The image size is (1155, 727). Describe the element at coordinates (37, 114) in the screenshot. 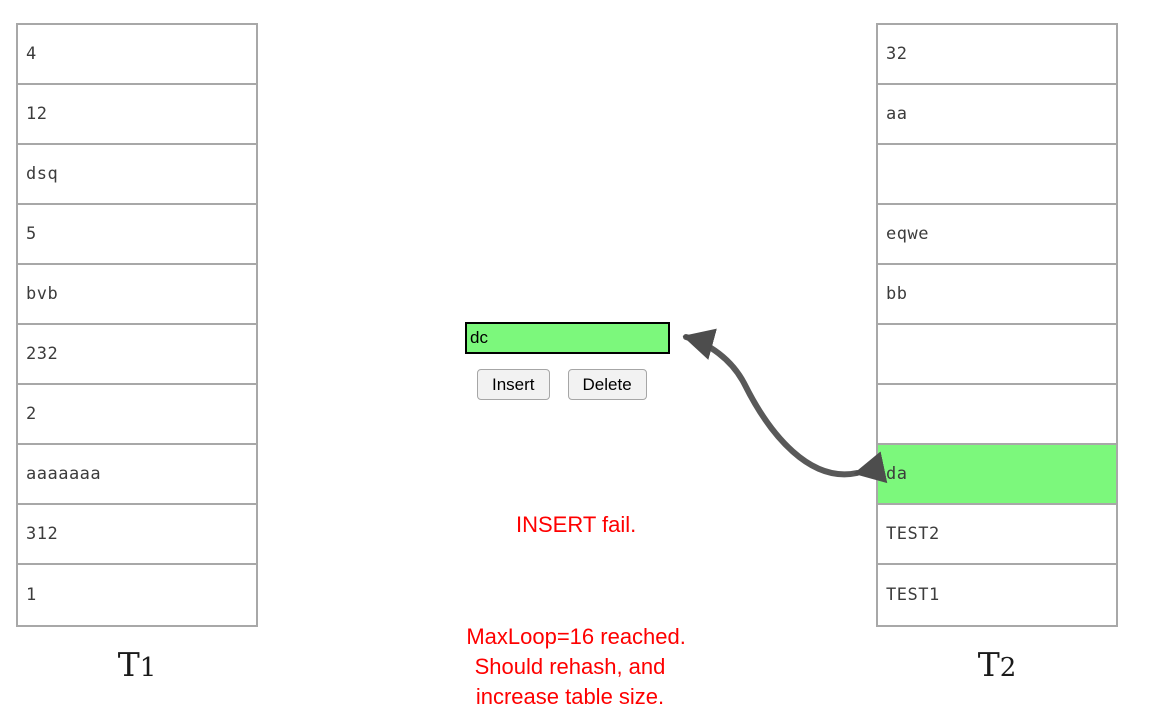

I see `hash-cell-value: 12` at that location.